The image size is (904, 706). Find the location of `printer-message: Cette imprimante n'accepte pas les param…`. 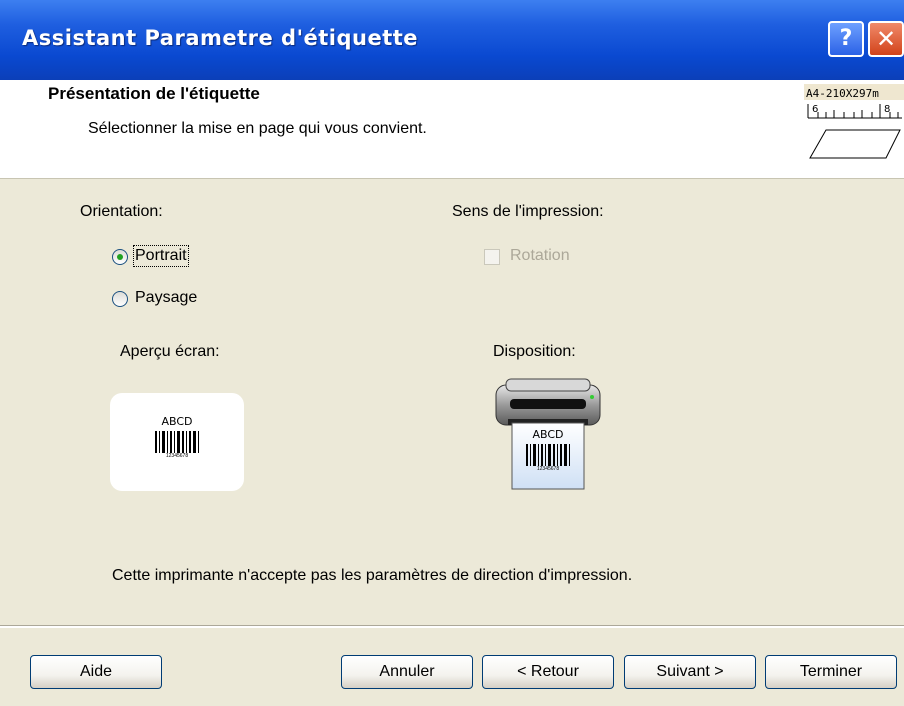

printer-message: Cette imprimante n'accepte pas les param… is located at coordinates (372, 575).